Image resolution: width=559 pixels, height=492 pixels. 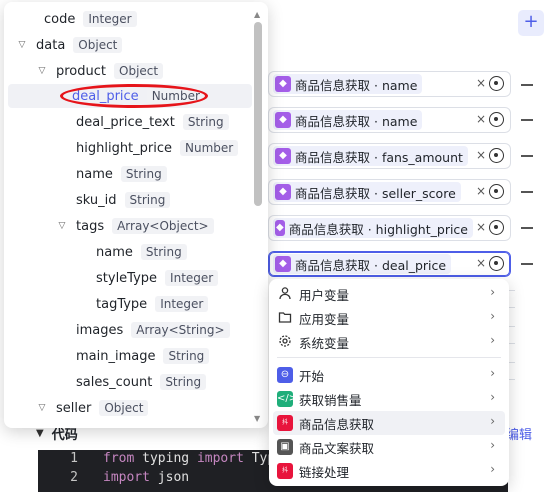 I want to click on tree-node: sales_count String, so click(x=131, y=382).